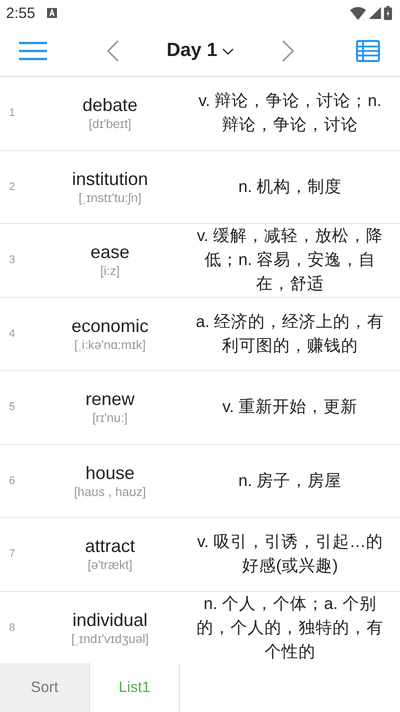 Image resolution: width=400 pixels, height=712 pixels. I want to click on meaning: n. 房子，房屋, so click(290, 481).